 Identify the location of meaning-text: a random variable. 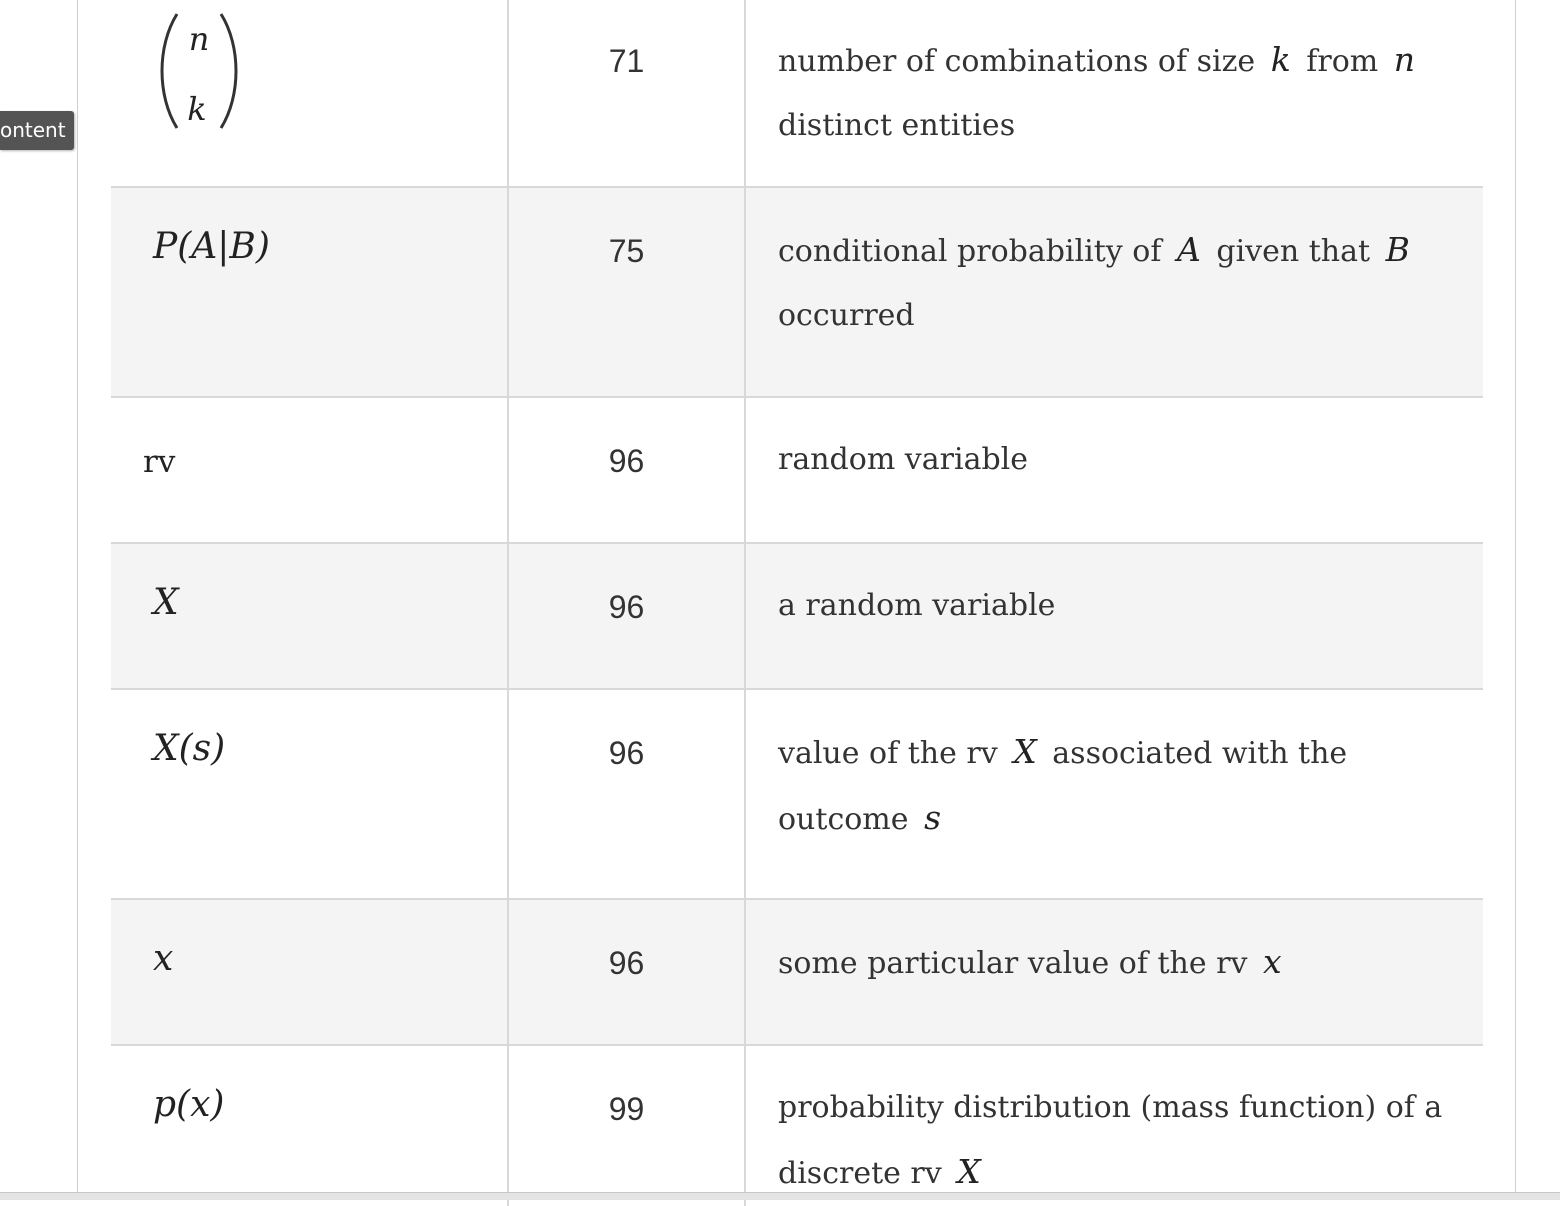
(1120, 606).